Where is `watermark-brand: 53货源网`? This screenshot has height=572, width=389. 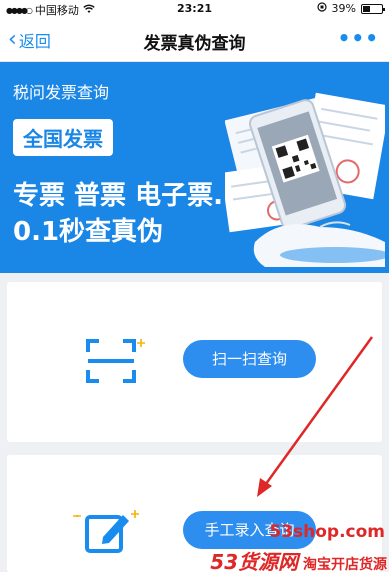
watermark-brand: 53货源网 is located at coordinates (254, 561).